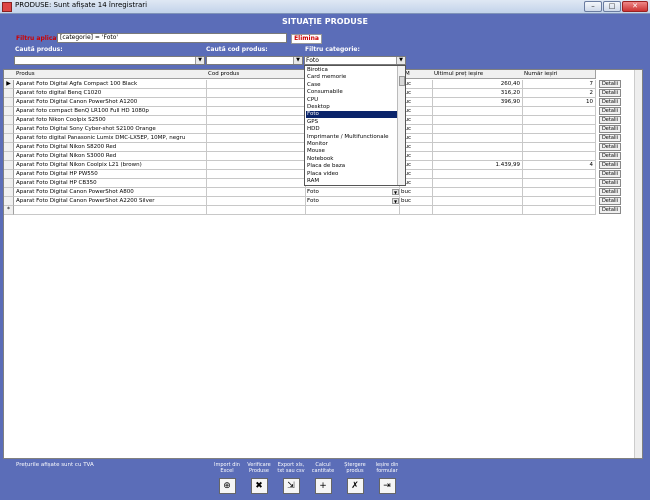 The width and height of the screenshot is (650, 500). What do you see at coordinates (351, 115) in the screenshot?
I see `dropdown-item: Foto` at bounding box center [351, 115].